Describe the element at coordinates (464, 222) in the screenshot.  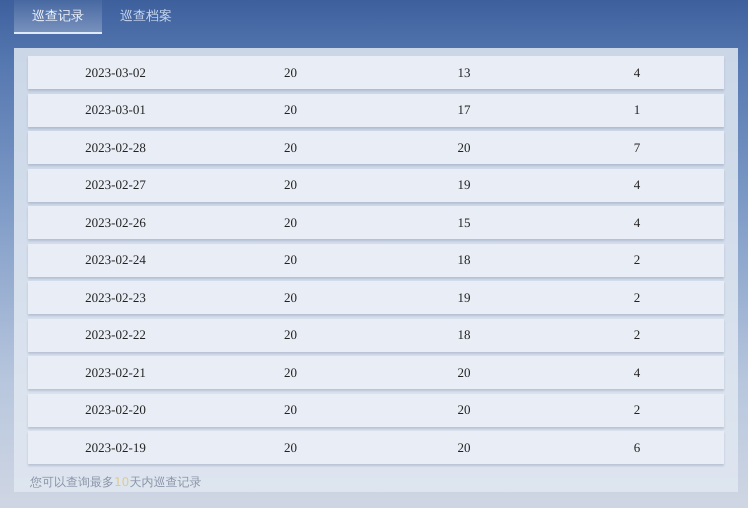
I see `table-cell: 15` at that location.